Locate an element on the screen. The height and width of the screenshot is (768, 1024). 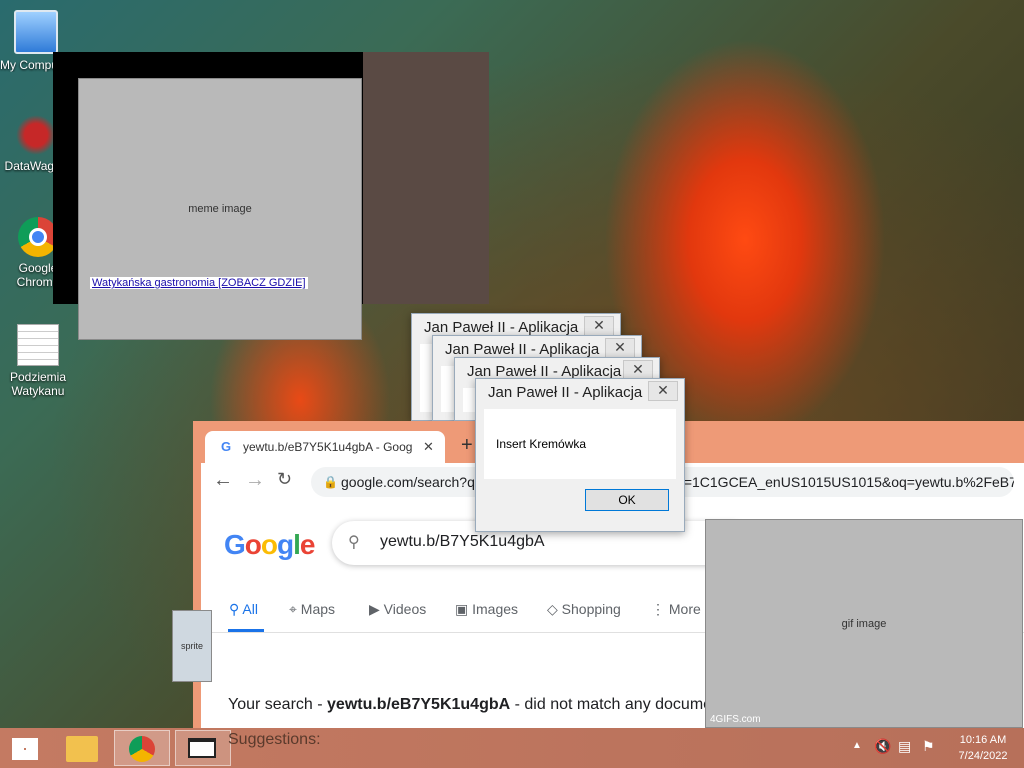
datawagon-icon is located at coordinates (36, 135).